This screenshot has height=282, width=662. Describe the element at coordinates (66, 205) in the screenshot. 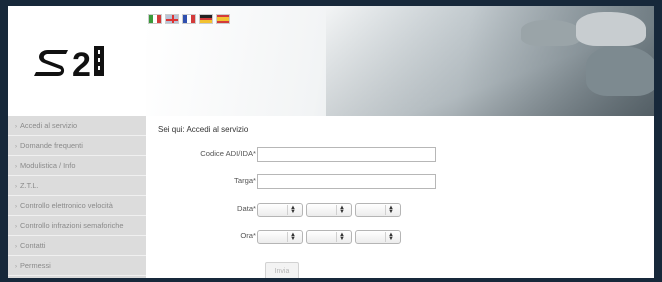

I see `sidebar-item-label: Controllo elettronico velocità` at that location.